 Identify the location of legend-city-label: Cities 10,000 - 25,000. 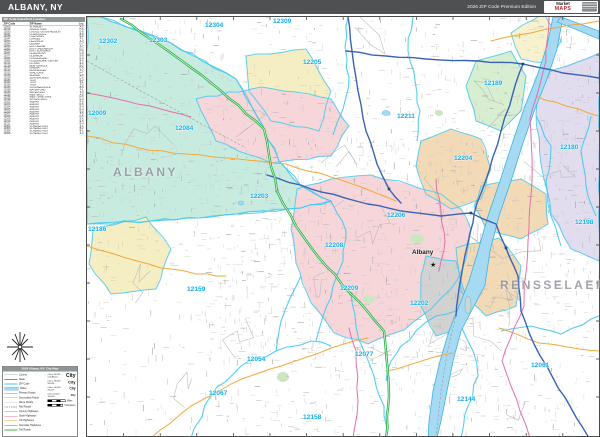
(54, 388).